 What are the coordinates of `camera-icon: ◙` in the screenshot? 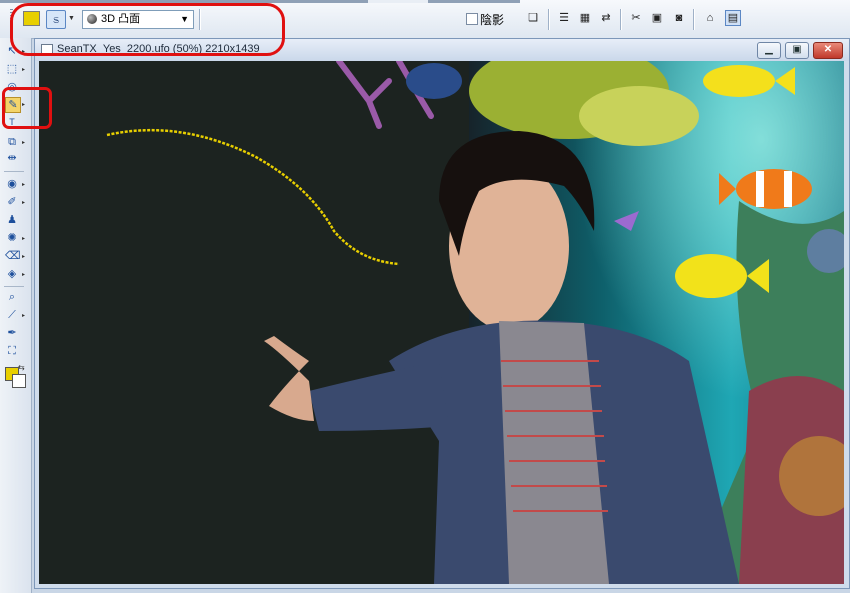 It's located at (679, 18).